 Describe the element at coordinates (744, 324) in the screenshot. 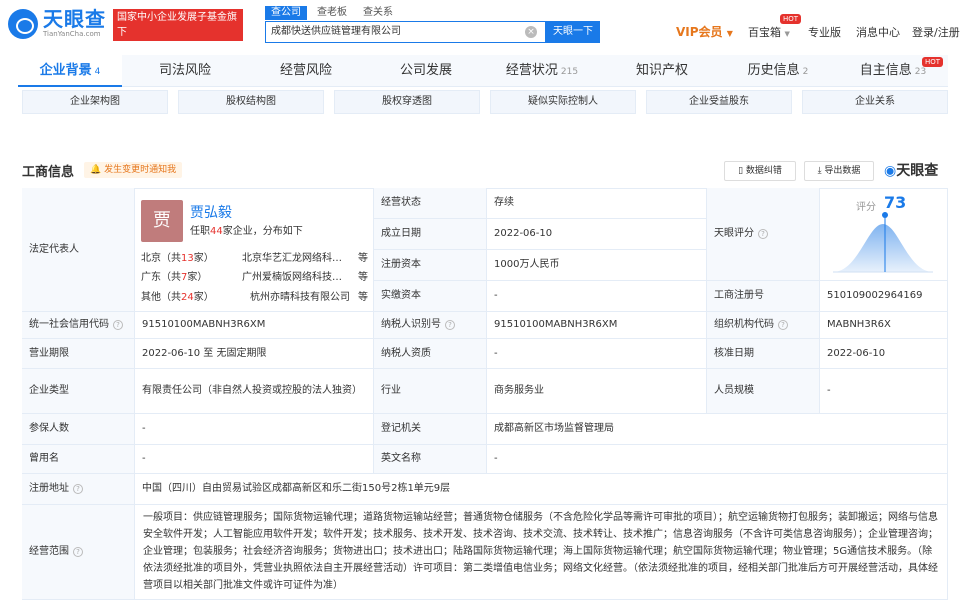

I see `label-text: 组织机构代码` at that location.